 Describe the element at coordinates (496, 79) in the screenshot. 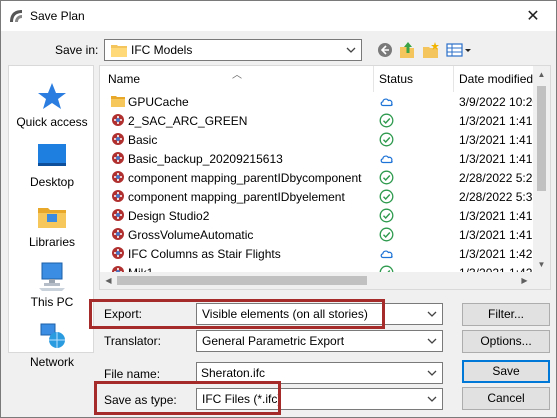

I see `column-header-date: Date modified` at that location.